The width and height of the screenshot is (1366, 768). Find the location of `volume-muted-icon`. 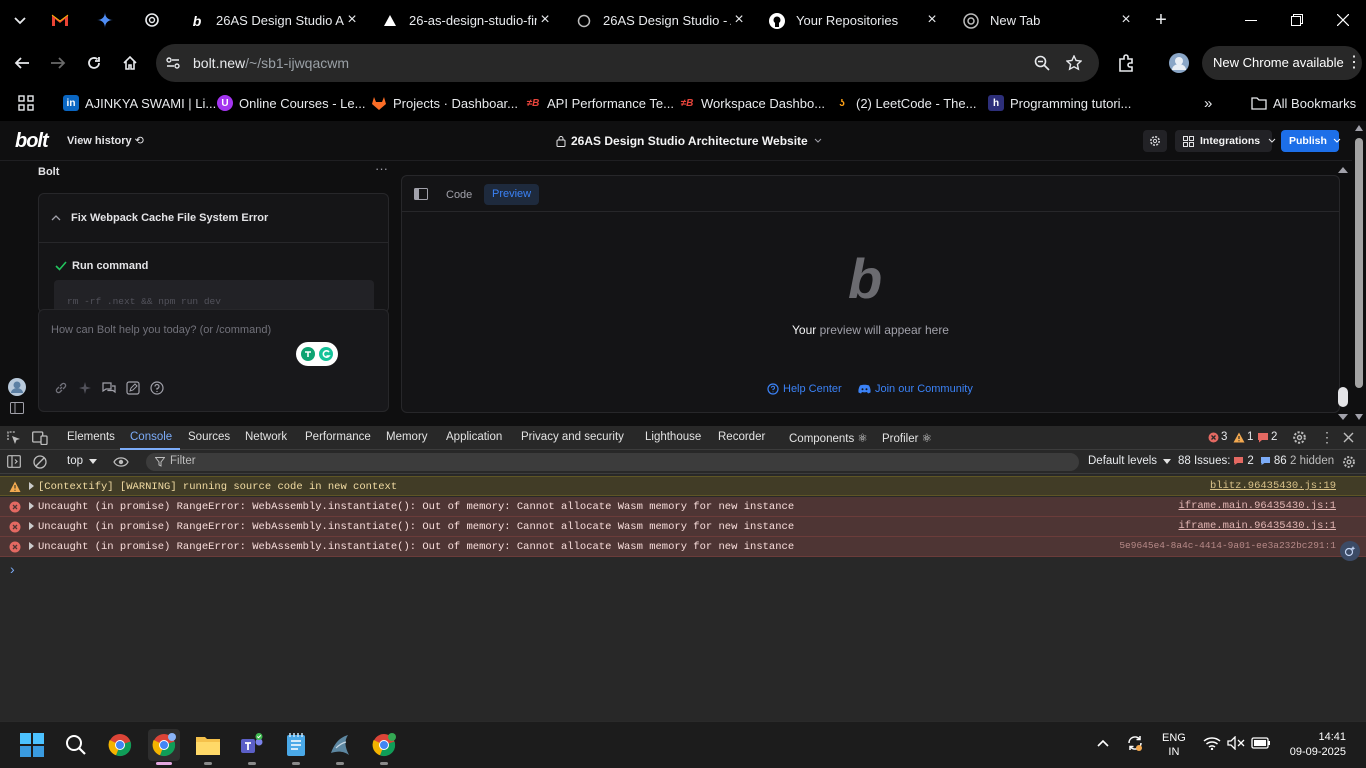

volume-muted-icon is located at coordinates (1236, 743).